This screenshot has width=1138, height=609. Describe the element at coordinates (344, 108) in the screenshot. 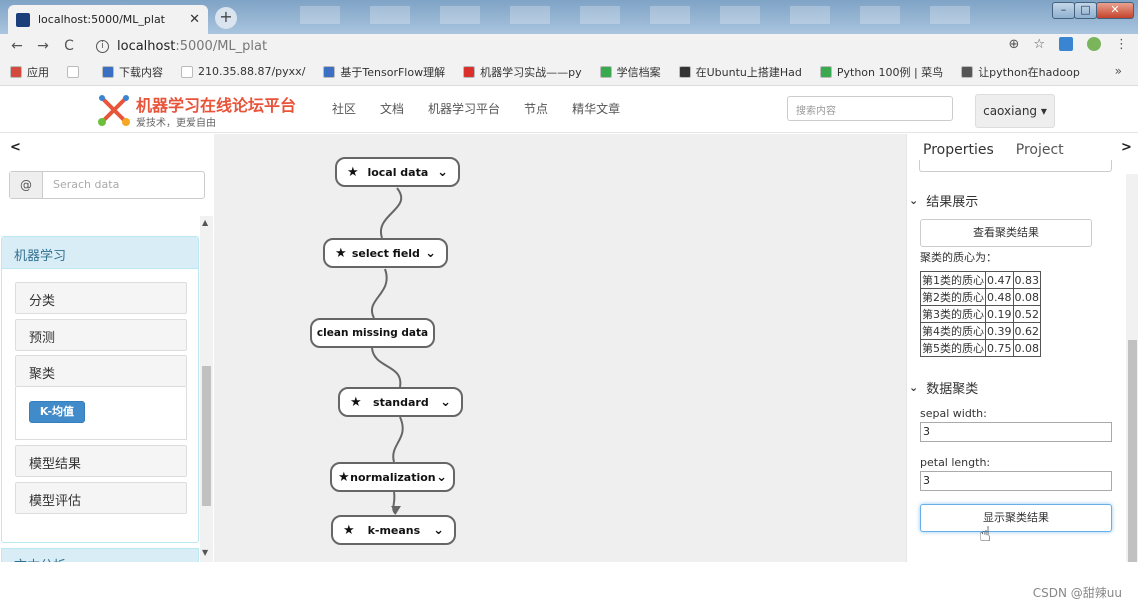

I see `nav-community: 社区` at that location.